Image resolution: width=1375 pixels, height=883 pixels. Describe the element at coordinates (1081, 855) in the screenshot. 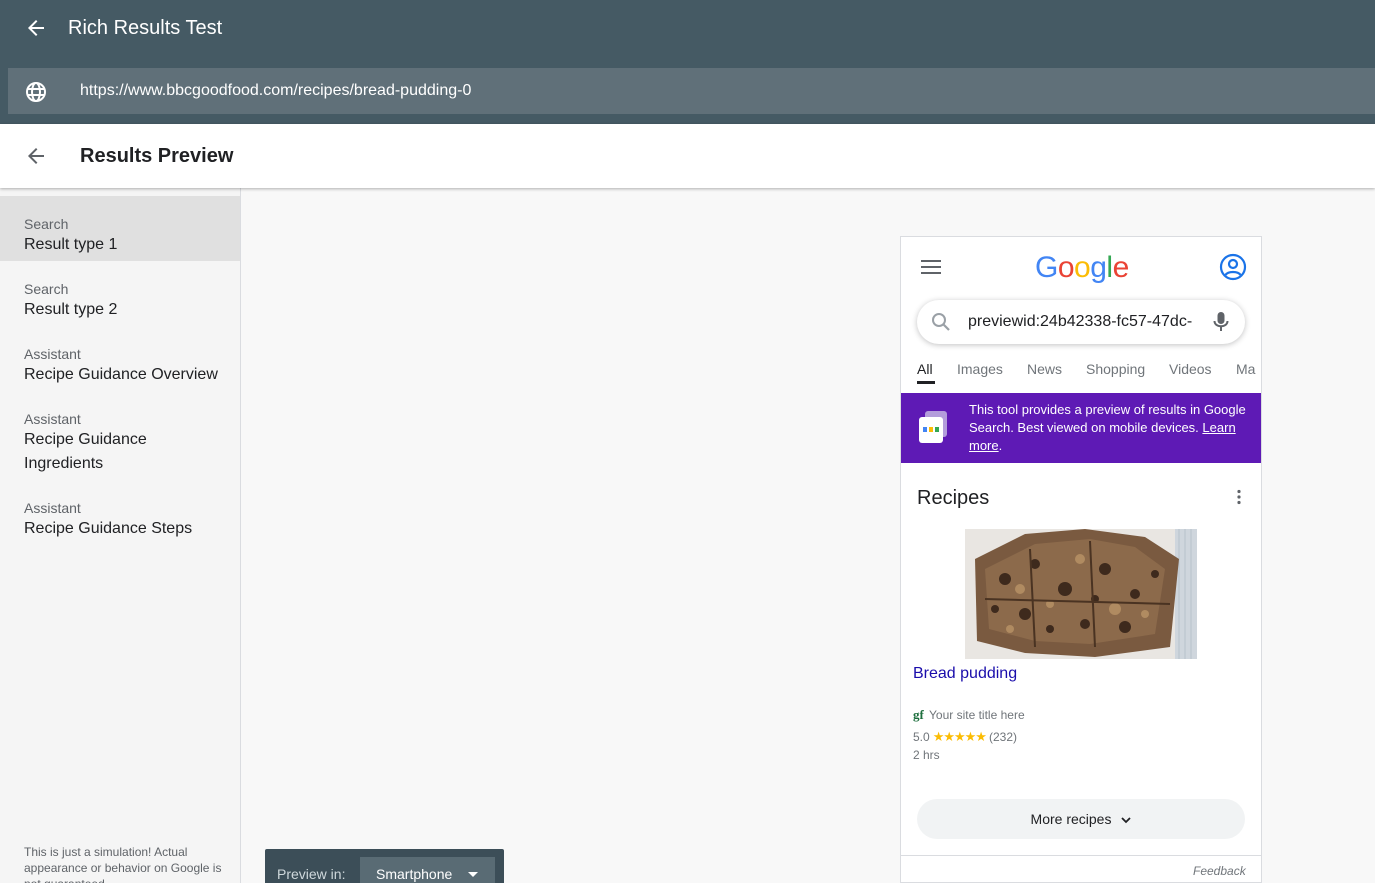

I see `divider` at that location.